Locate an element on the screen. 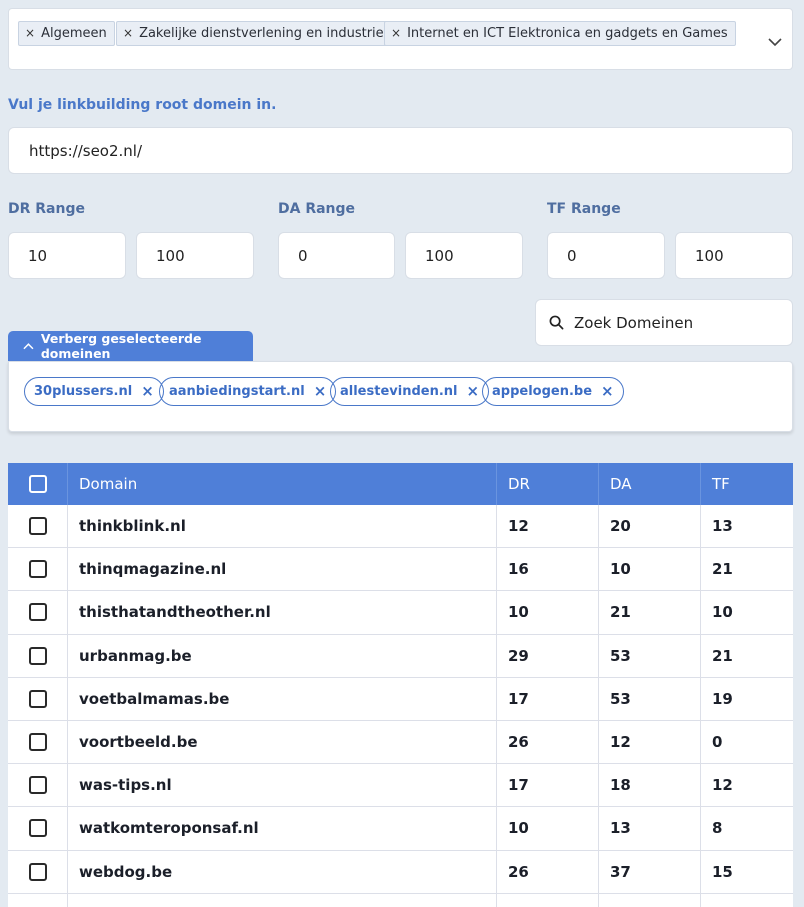  table-row: voortbeeld.be 26 12 0 is located at coordinates (400, 742).